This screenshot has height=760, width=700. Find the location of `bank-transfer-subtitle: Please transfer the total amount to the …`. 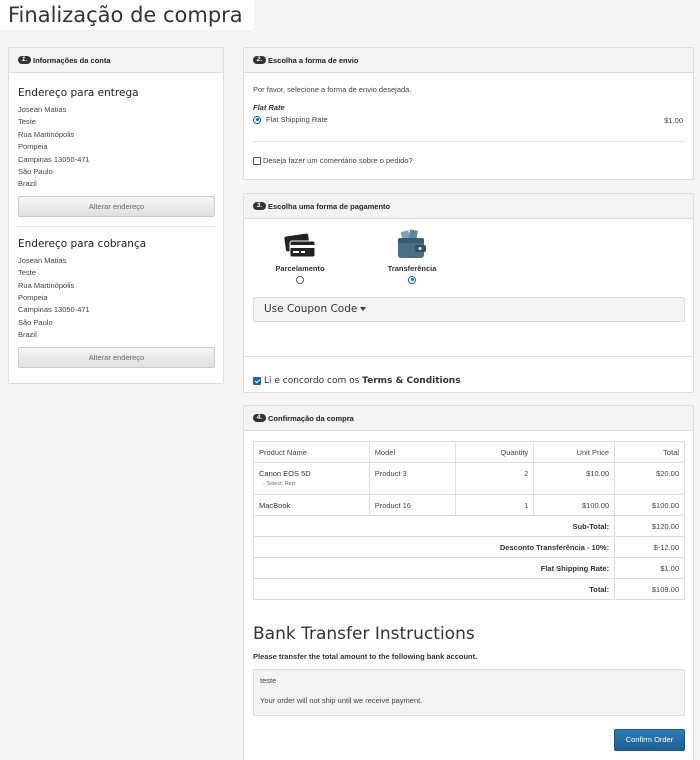

bank-transfer-subtitle: Please transfer the total amount to the … is located at coordinates (365, 656).